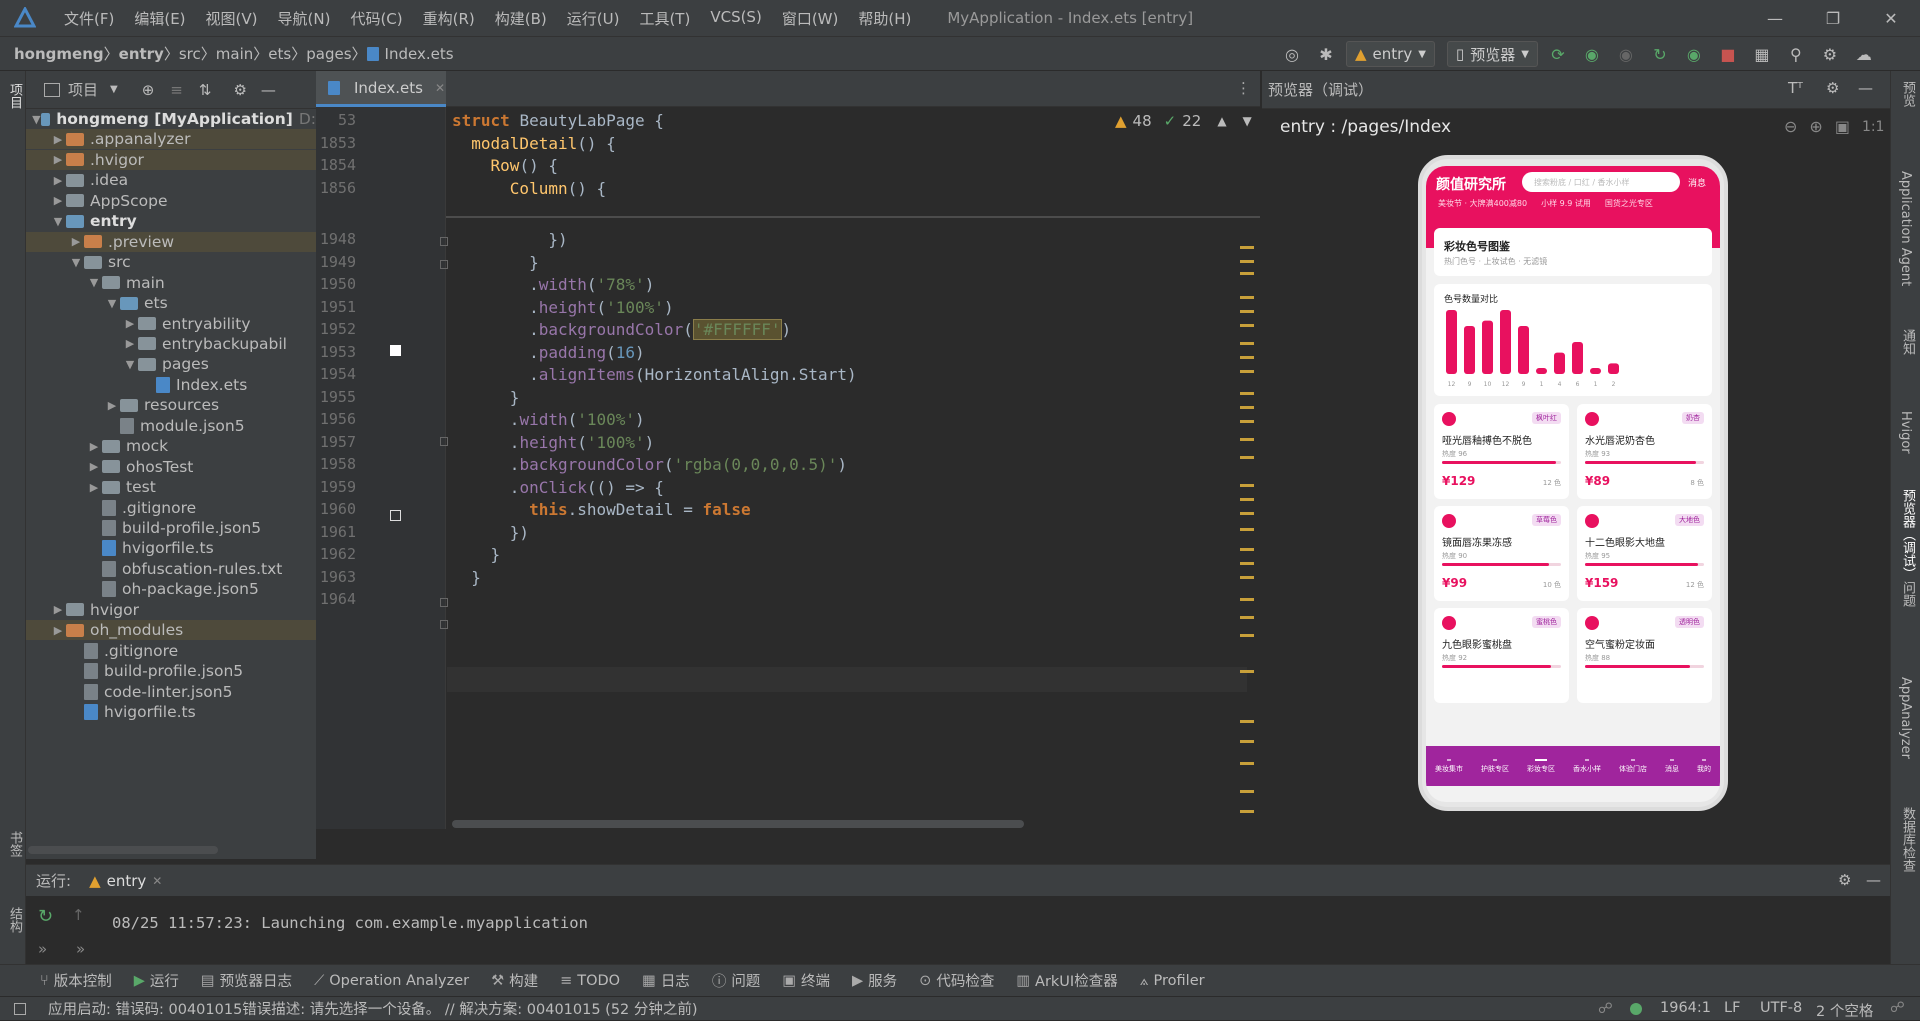  I want to click on code-line: .backgroundColor('#FFFFFF'), so click(621, 329).